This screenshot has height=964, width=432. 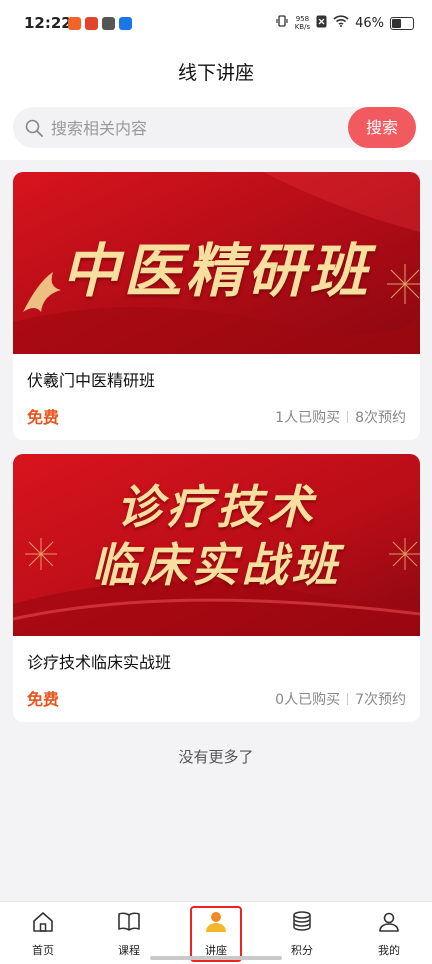 What do you see at coordinates (91, 379) in the screenshot?
I see `course-title: 伏羲门中医精研班` at bounding box center [91, 379].